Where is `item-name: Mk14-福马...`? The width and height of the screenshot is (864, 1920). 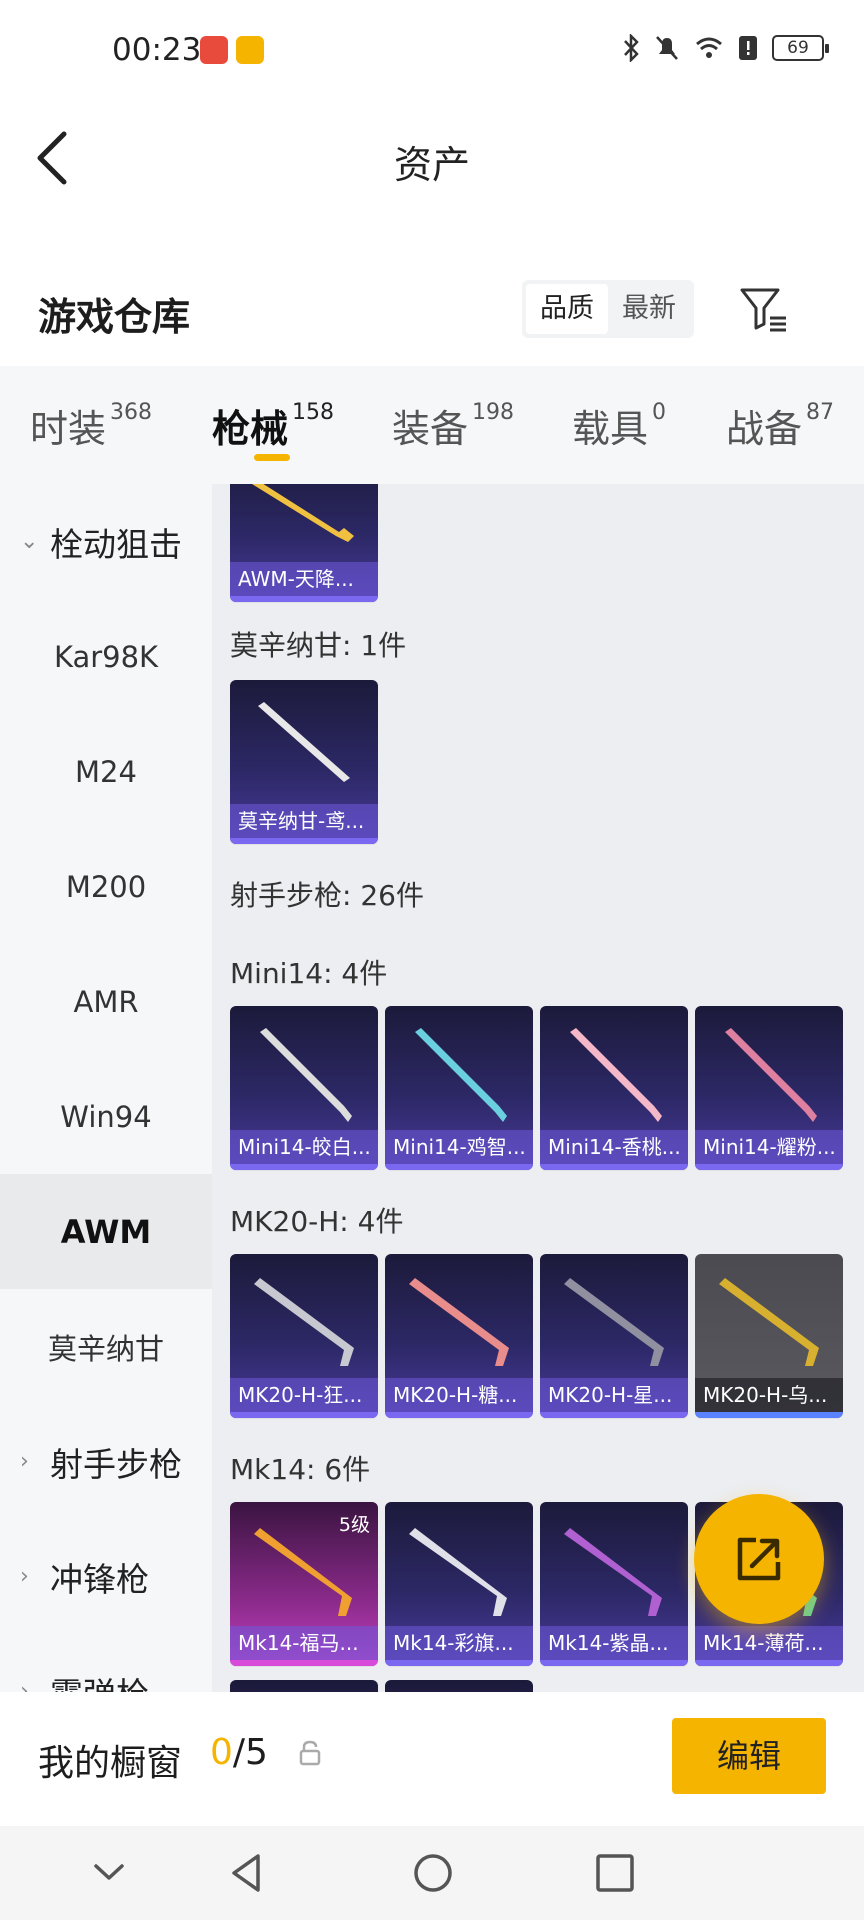 item-name: Mk14-福马... is located at coordinates (304, 1643).